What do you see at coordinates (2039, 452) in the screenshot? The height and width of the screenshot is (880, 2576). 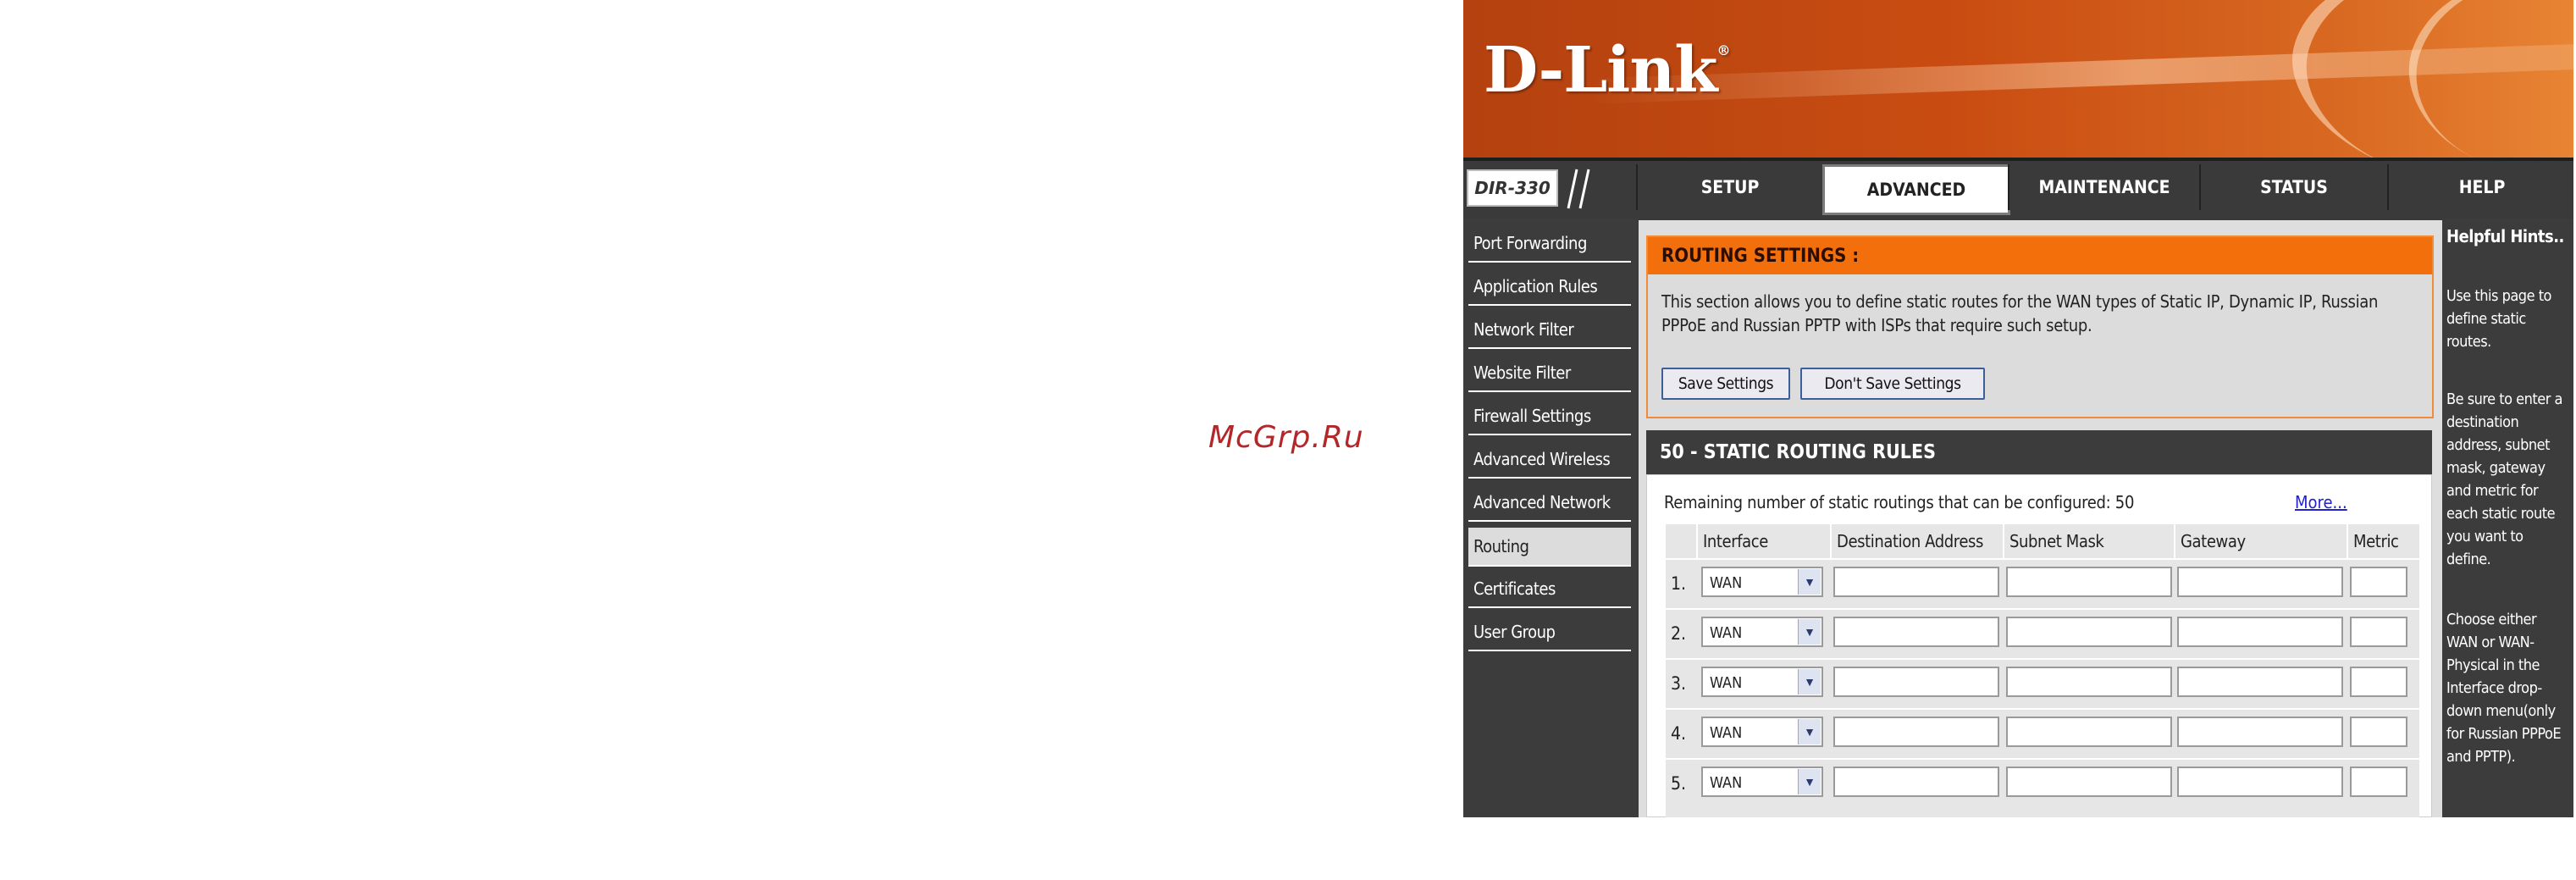 I see `rules-title: 50 - STATIC ROUTING RULES` at bounding box center [2039, 452].